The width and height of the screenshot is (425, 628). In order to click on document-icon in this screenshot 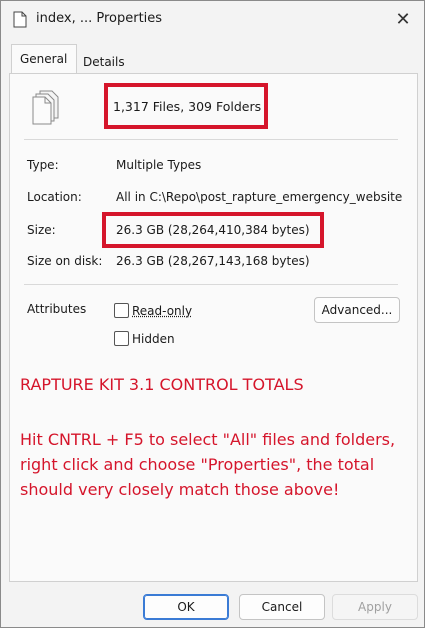, I will do `click(20, 21)`.